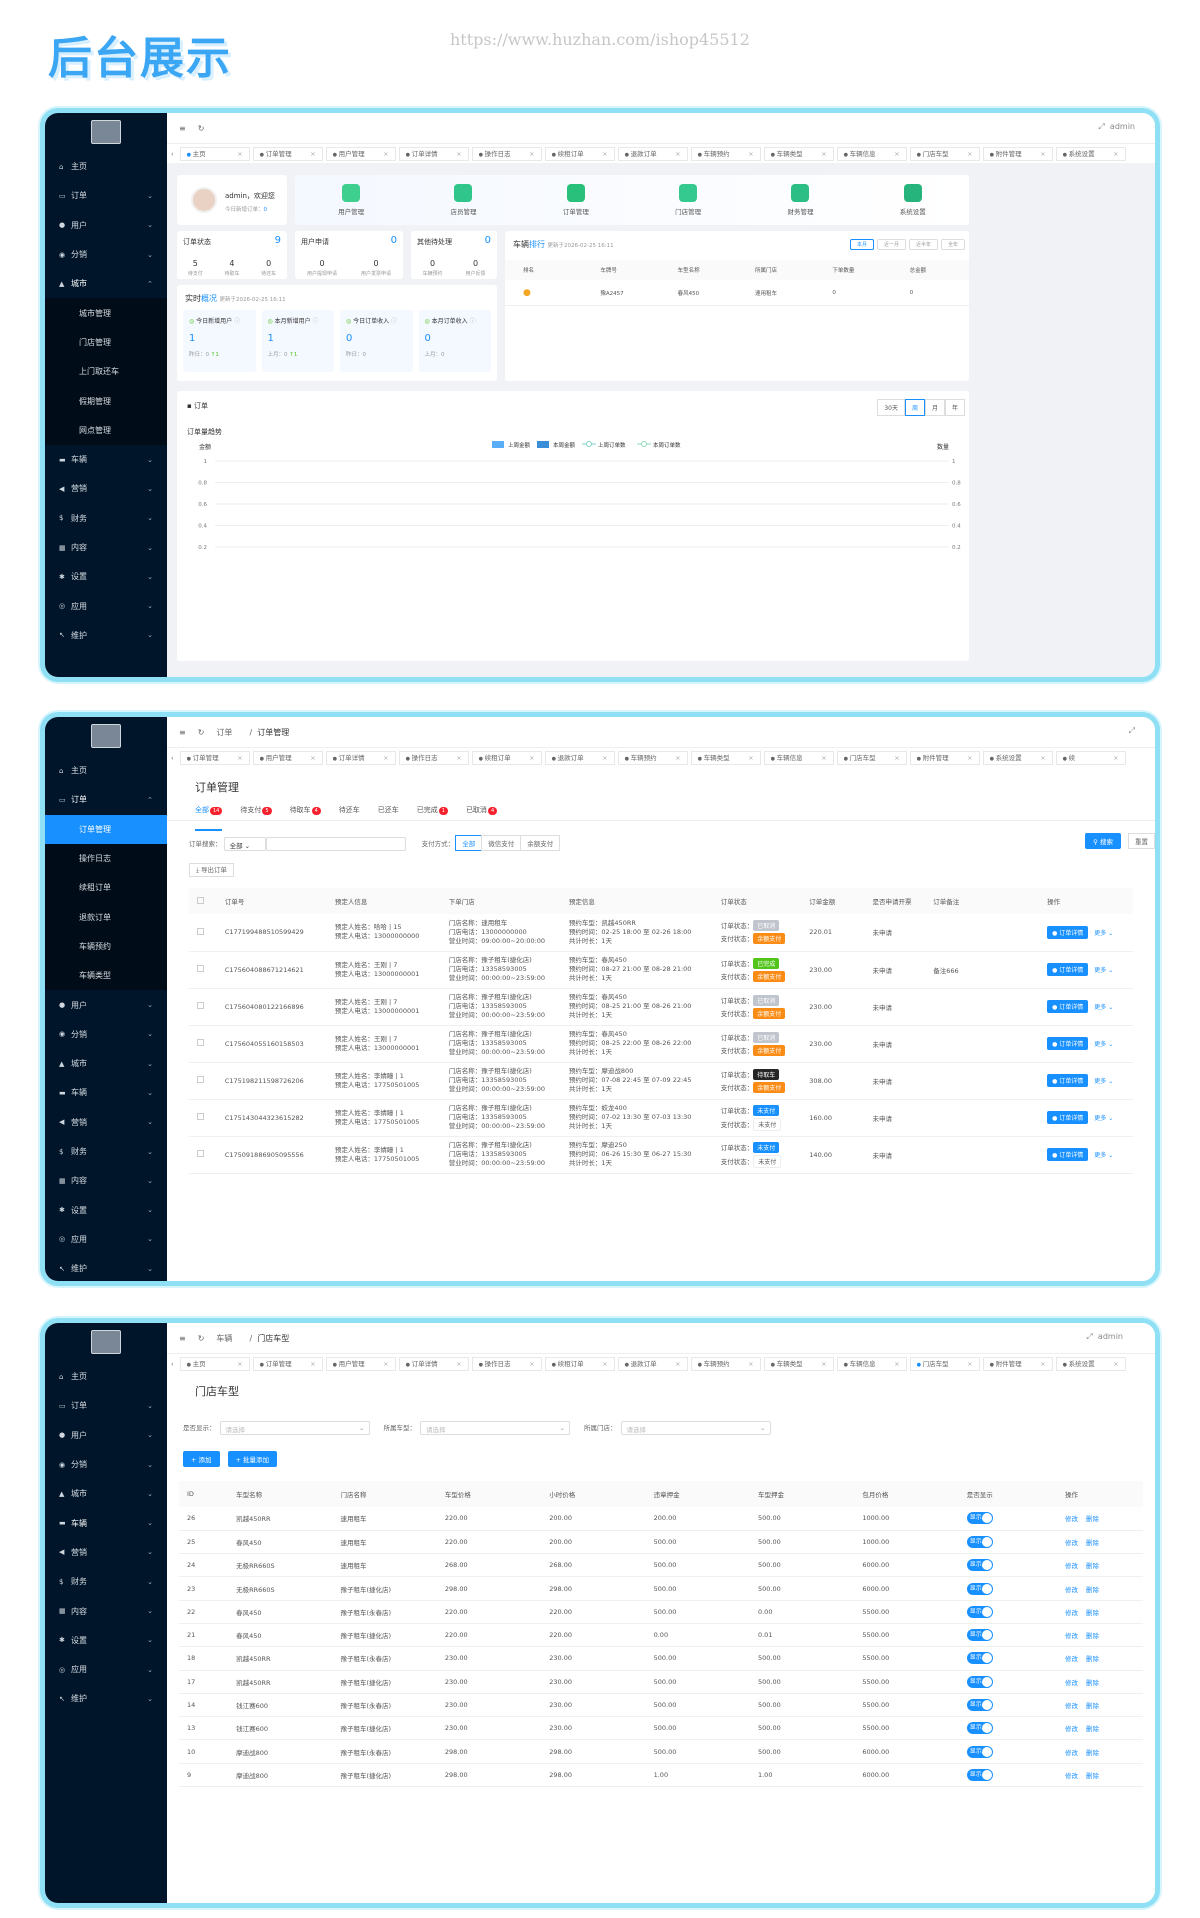 The width and height of the screenshot is (1200, 1918). What do you see at coordinates (725, 153) in the screenshot?
I see `tab-item: ● 车辆预约 ×` at bounding box center [725, 153].